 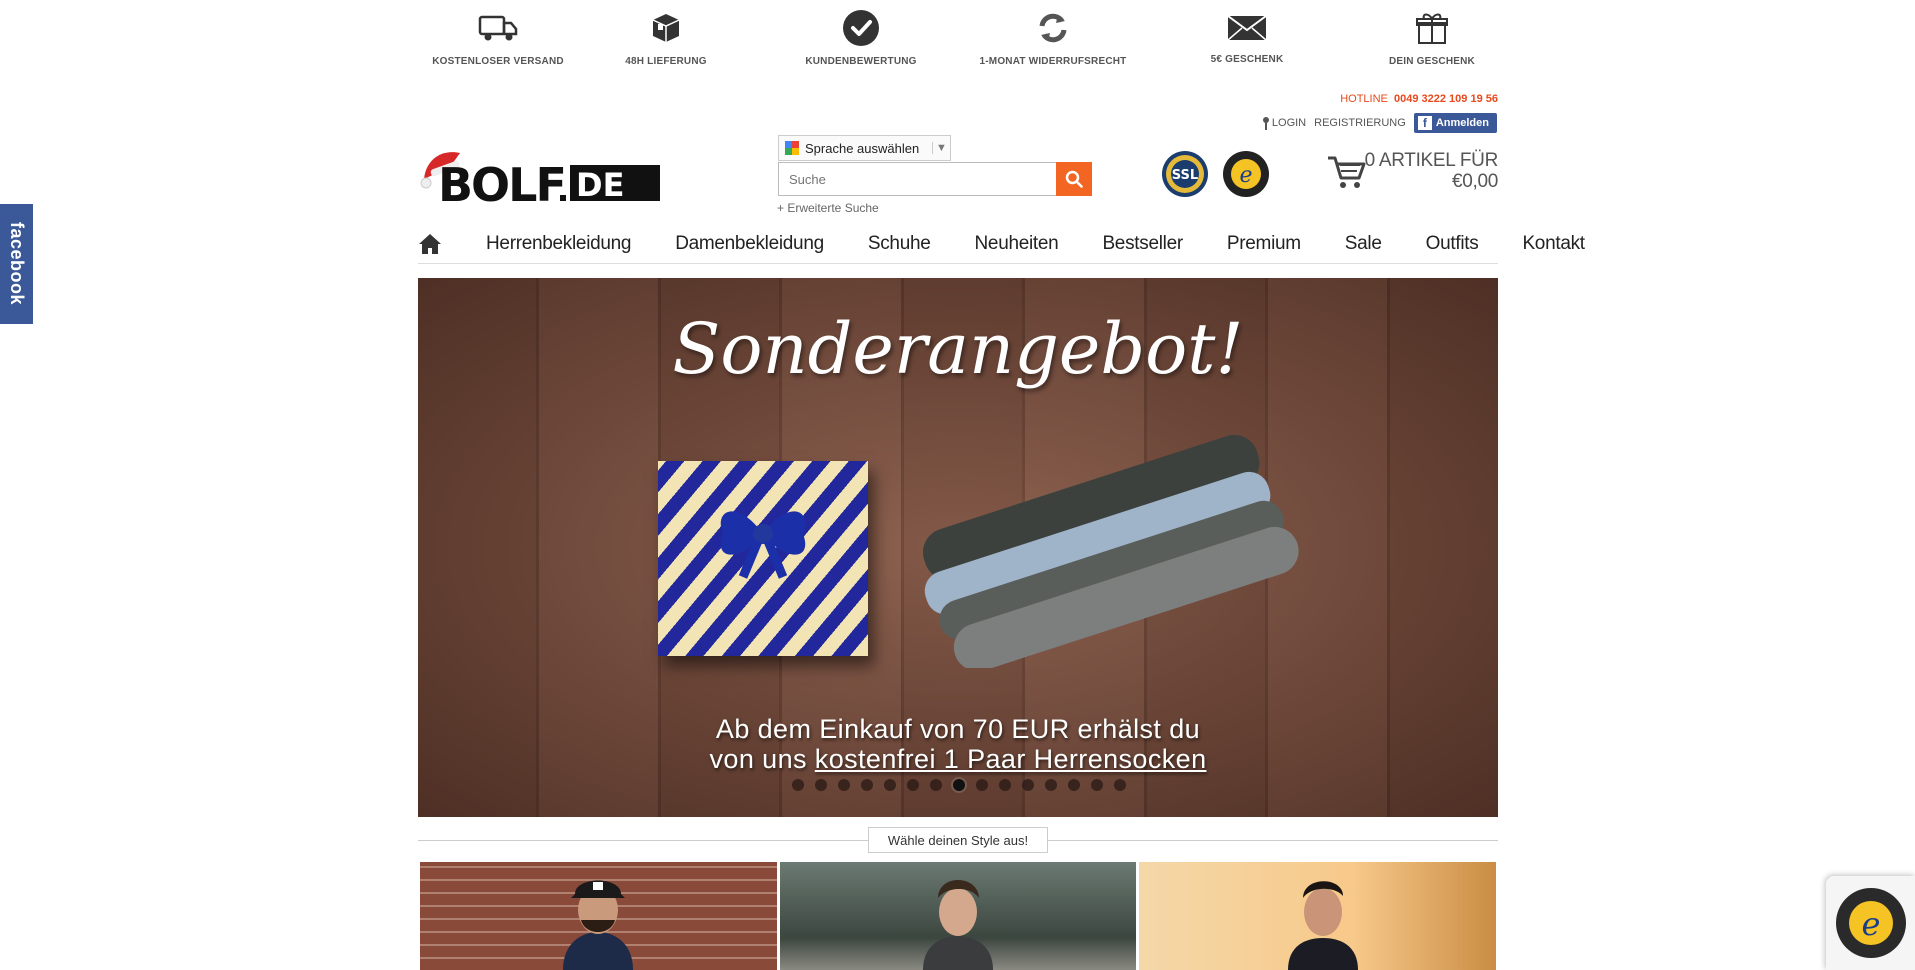 What do you see at coordinates (762, 759) in the screenshot?
I see `hero-caption-prefix: von uns` at bounding box center [762, 759].